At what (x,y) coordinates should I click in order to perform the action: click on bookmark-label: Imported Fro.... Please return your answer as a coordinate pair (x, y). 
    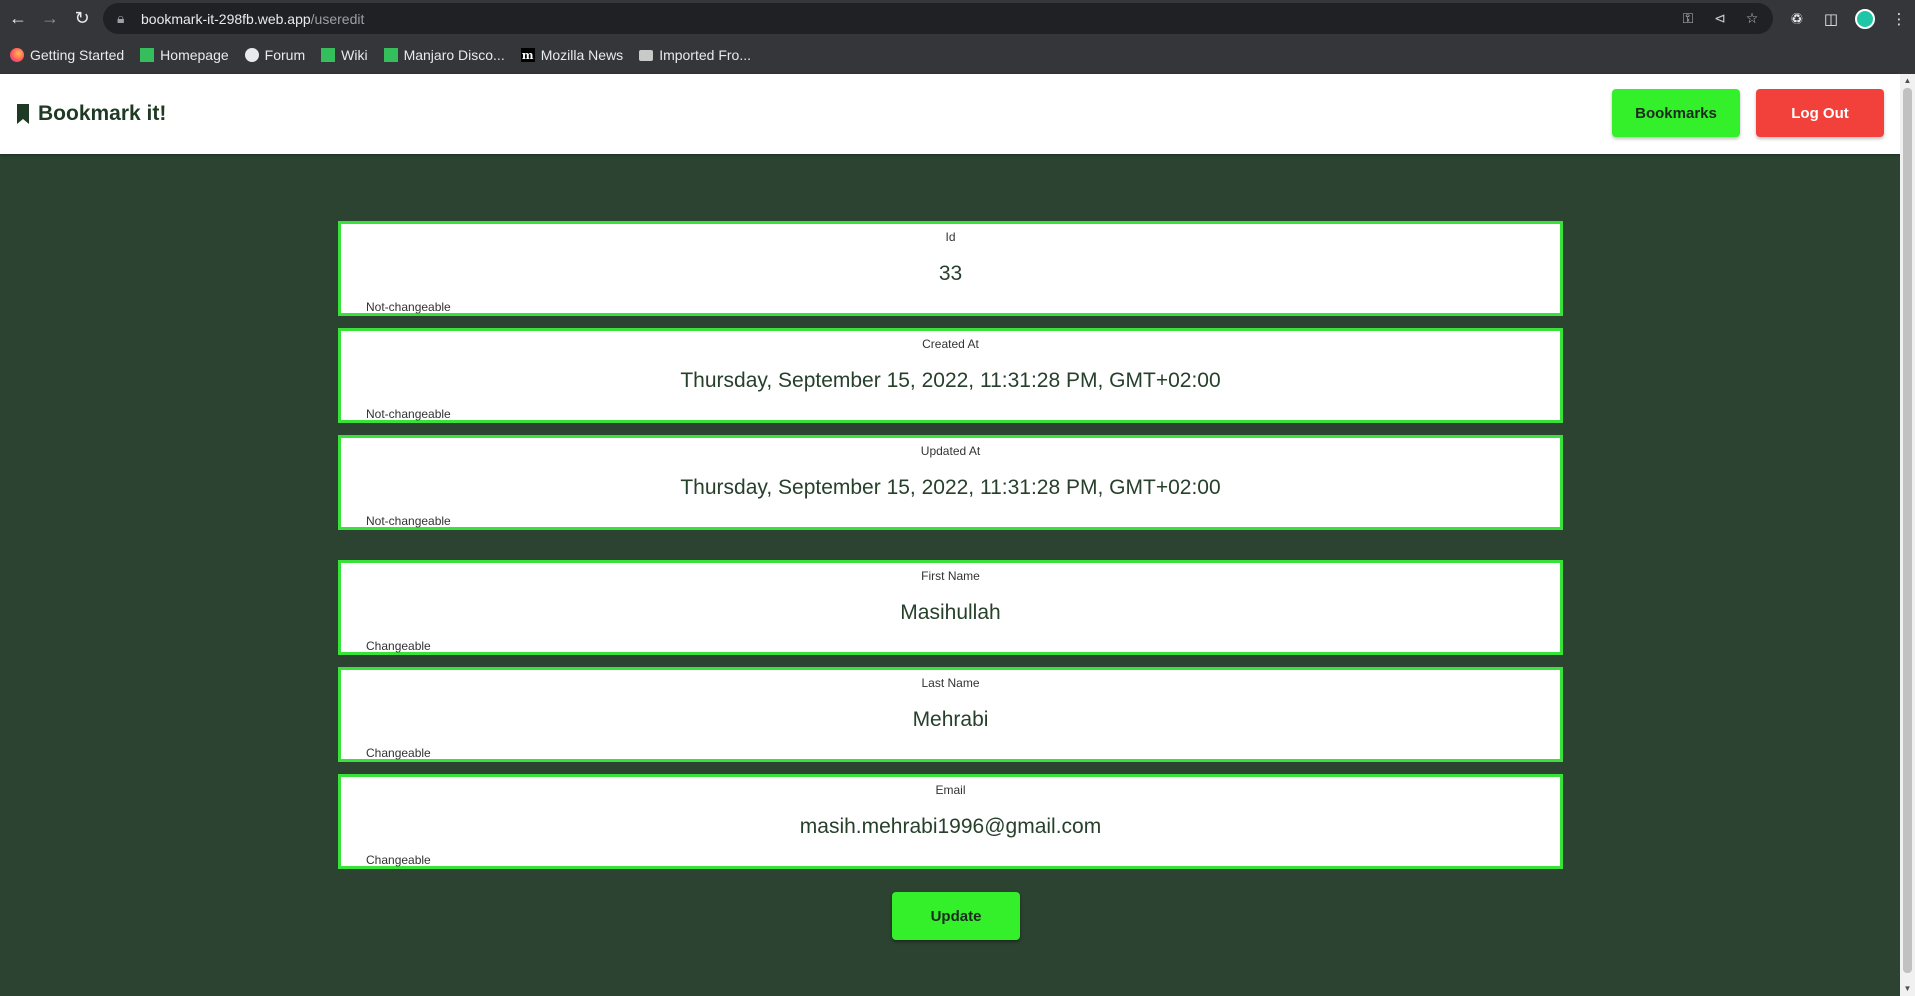
    Looking at the image, I should click on (705, 55).